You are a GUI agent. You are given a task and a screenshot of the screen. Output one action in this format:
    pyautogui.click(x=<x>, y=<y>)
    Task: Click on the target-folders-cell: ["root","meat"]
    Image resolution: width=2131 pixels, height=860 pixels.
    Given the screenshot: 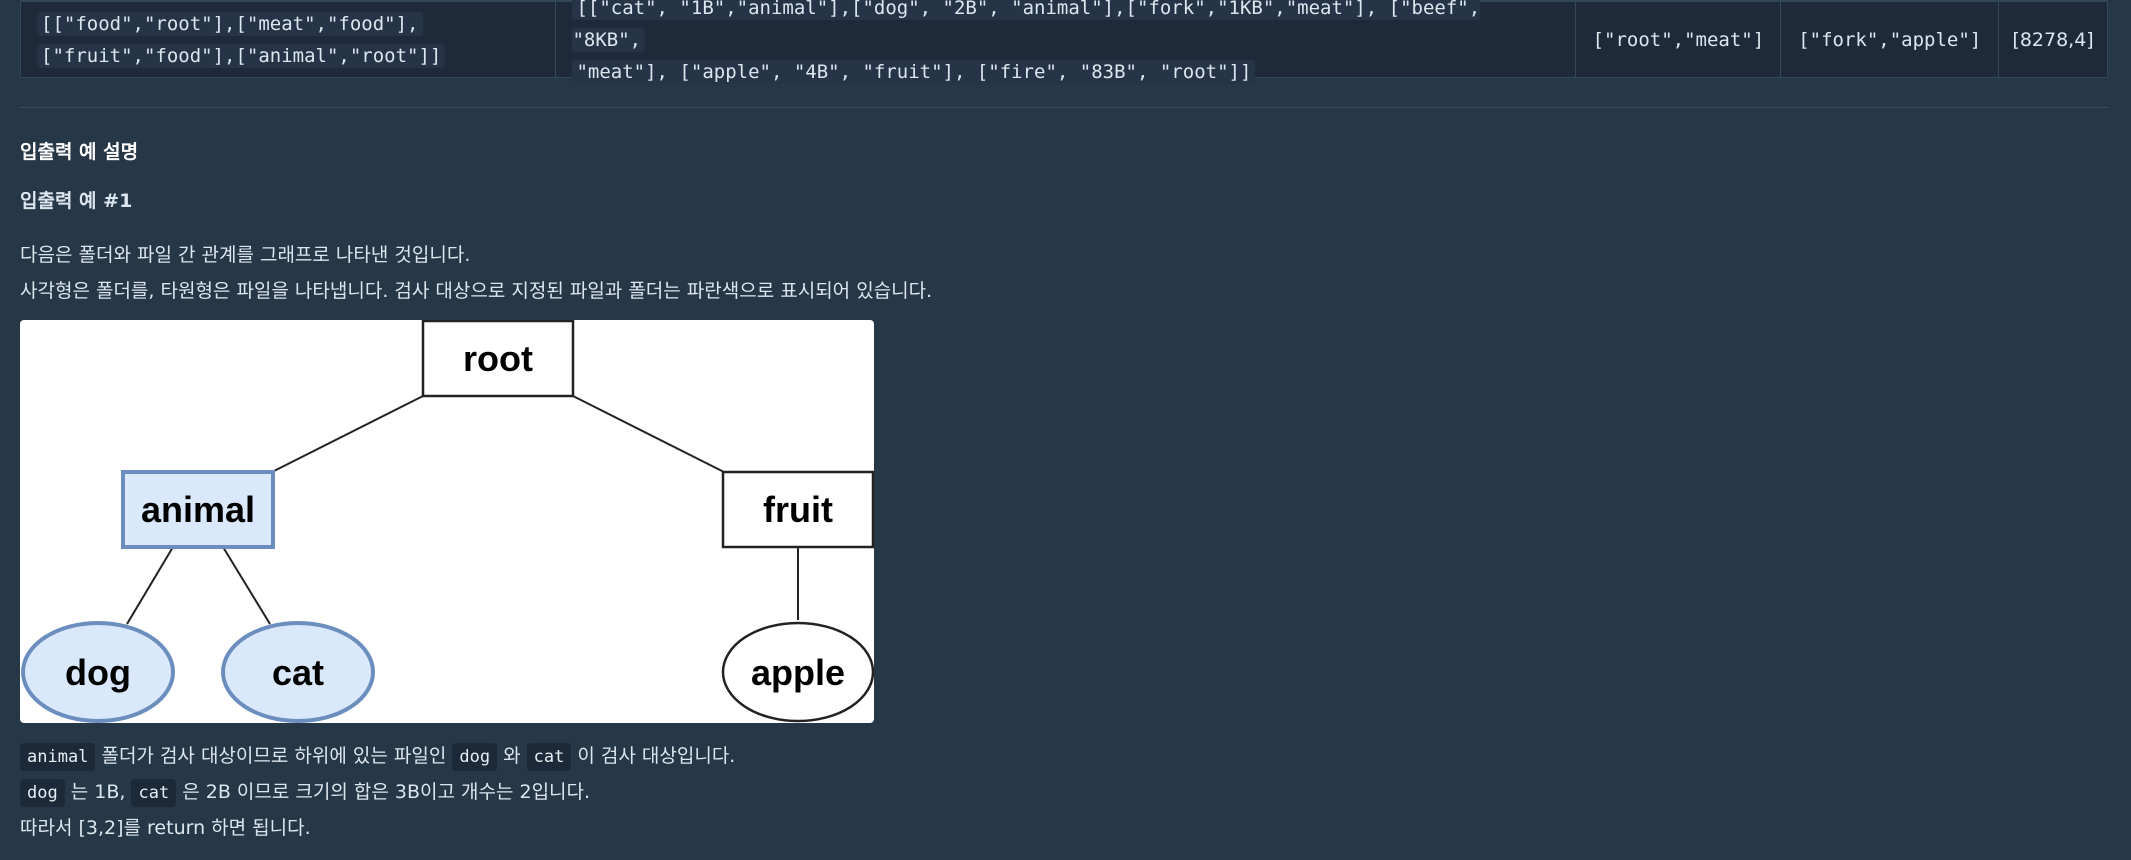 What is the action you would take?
    pyautogui.click(x=1679, y=39)
    